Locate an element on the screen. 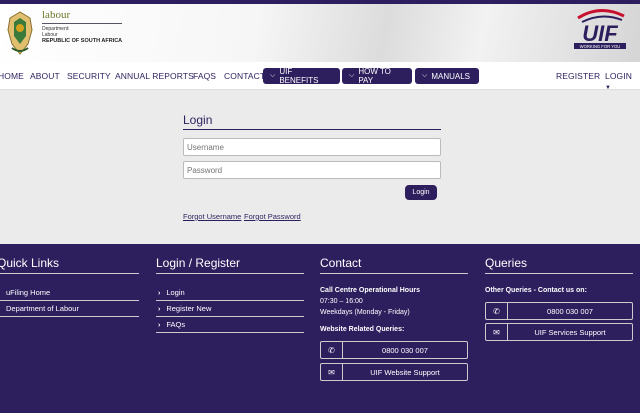 The image size is (640, 413). footer-link-login: › Login is located at coordinates (230, 293).